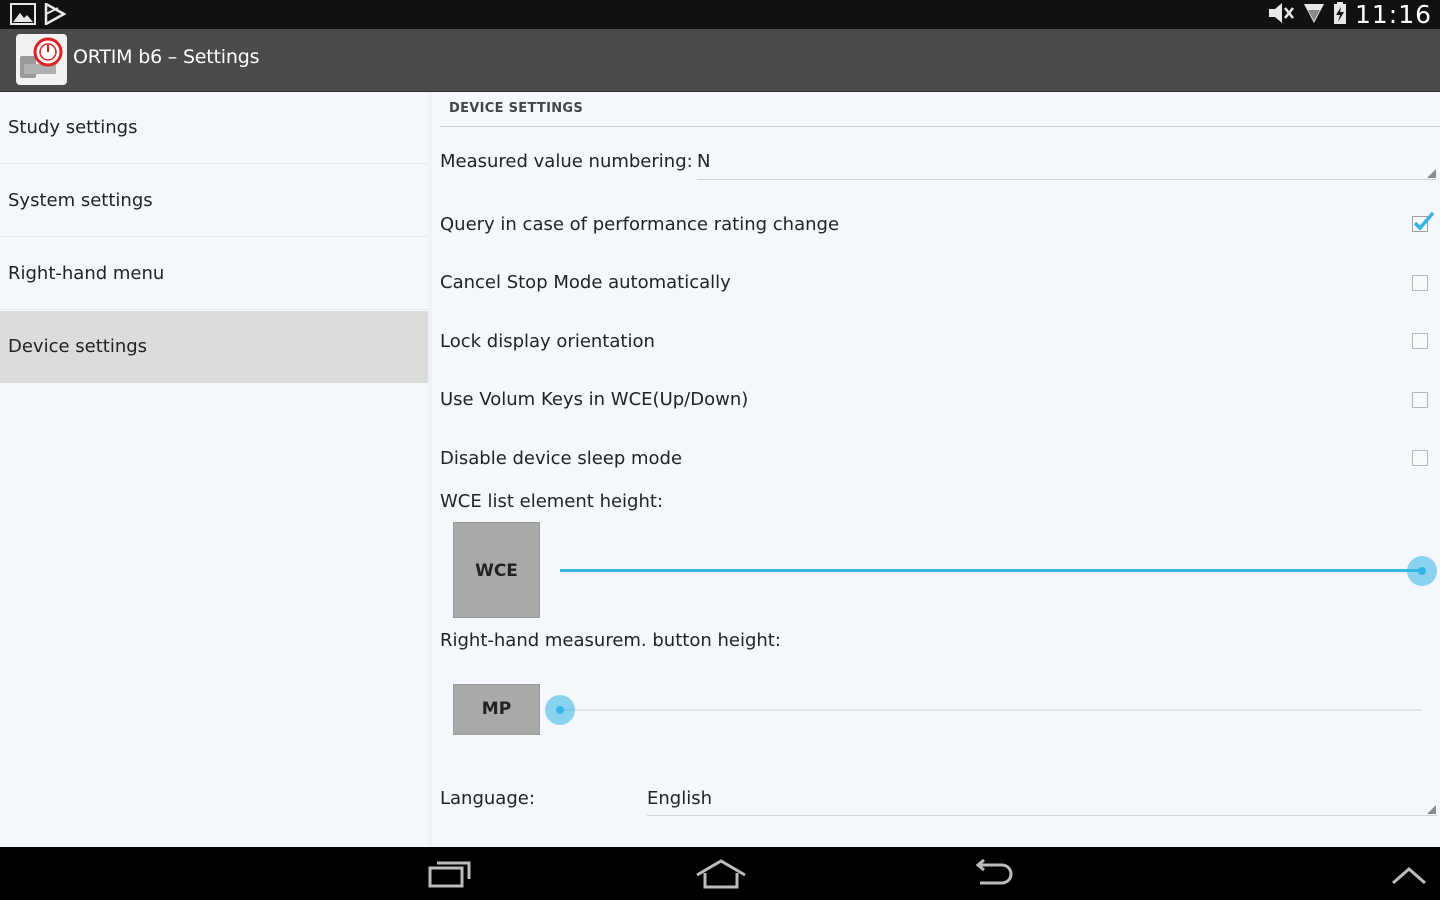  What do you see at coordinates (214, 128) in the screenshot?
I see `sidebar-item-study-settings: Study settings` at bounding box center [214, 128].